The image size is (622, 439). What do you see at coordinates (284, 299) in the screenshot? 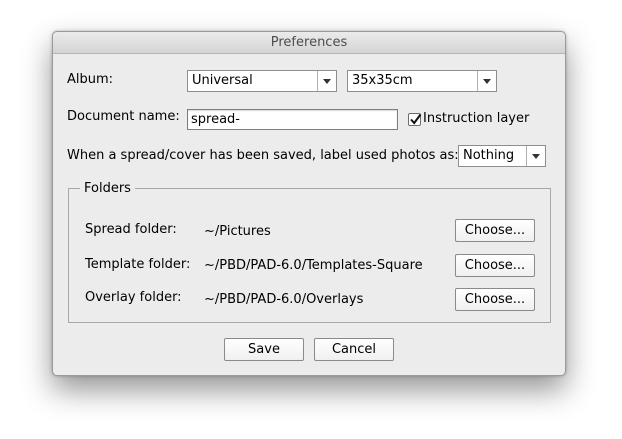
I see `overlay-folder-path: ~/PBD/PAD-6.0/Overlays` at bounding box center [284, 299].